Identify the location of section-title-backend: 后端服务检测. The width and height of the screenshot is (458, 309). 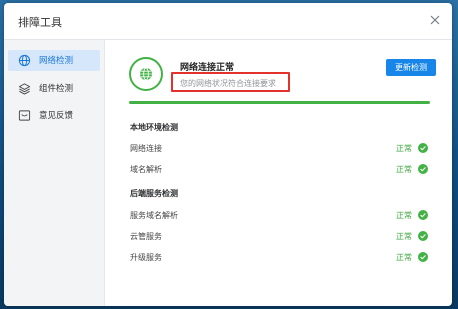
(154, 193).